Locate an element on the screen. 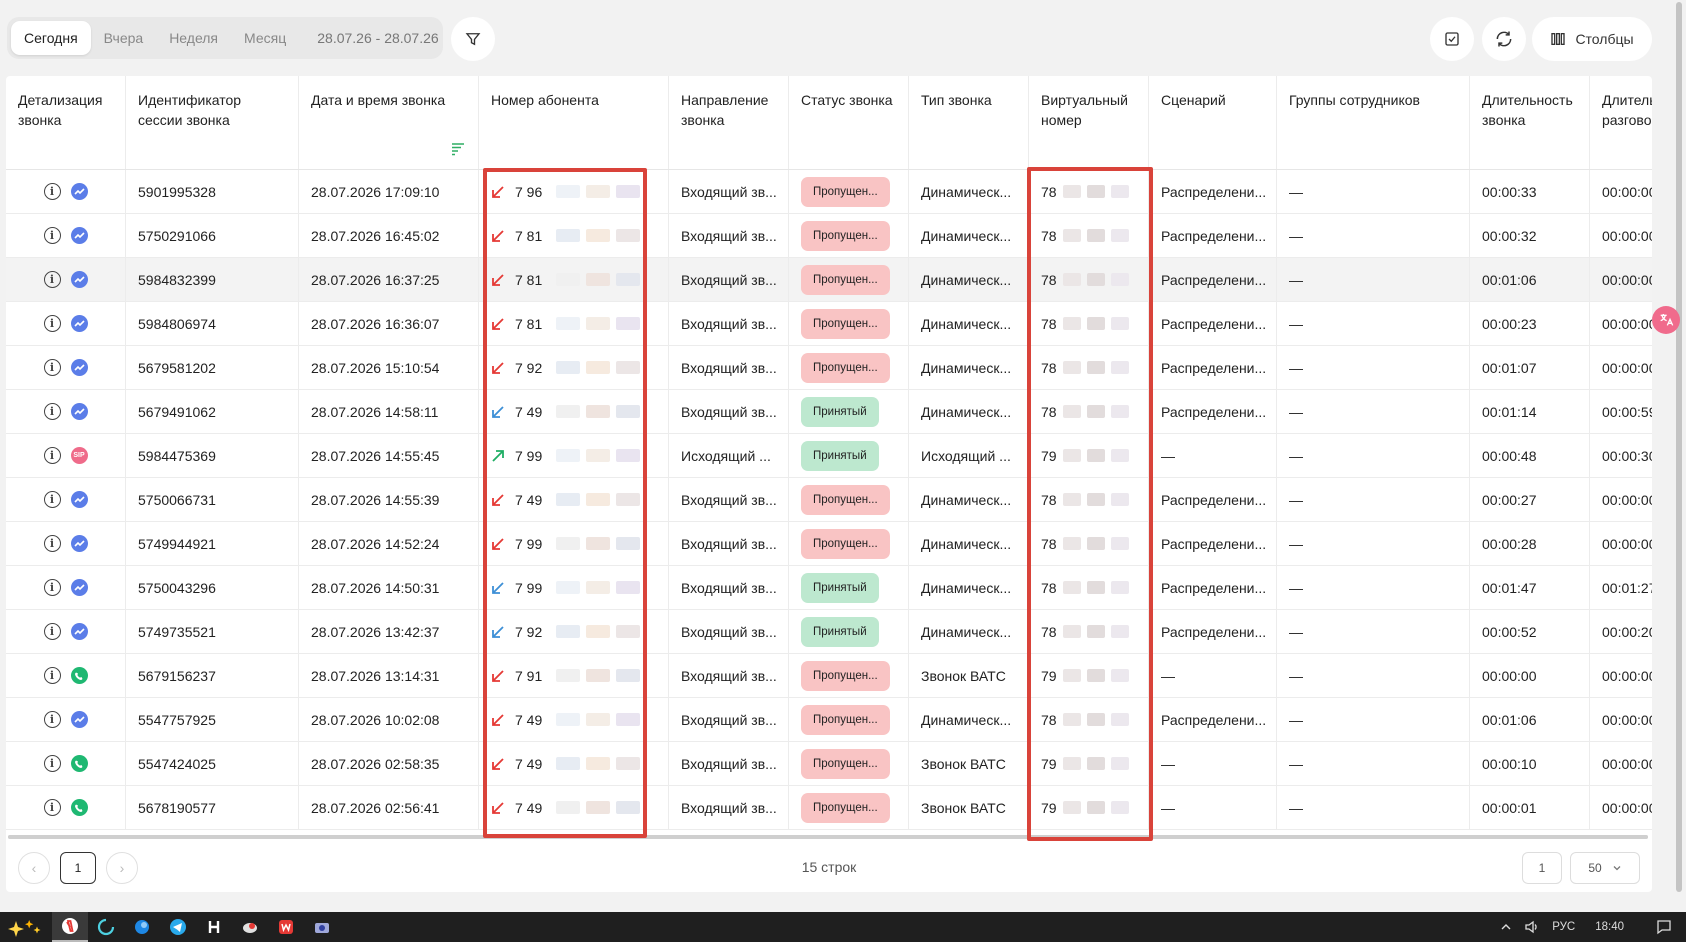  column-header-duration: Длительность звонка is located at coordinates (1530, 122).